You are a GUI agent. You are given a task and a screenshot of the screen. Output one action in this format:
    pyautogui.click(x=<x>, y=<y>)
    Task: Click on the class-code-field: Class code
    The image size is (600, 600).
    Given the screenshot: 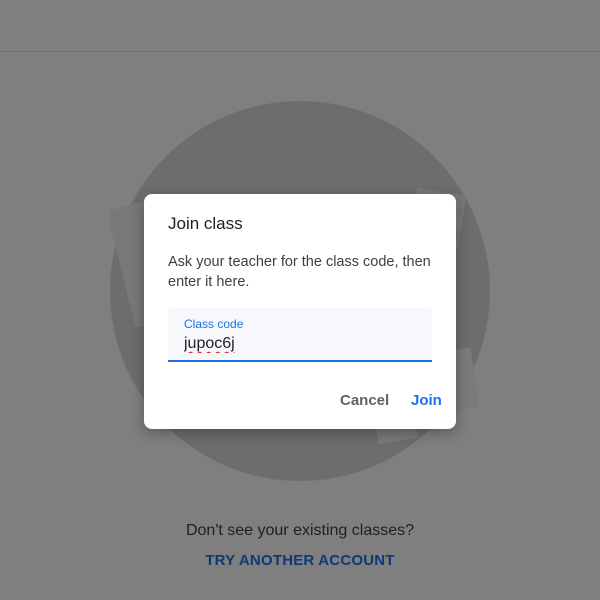 What is the action you would take?
    pyautogui.click(x=300, y=335)
    